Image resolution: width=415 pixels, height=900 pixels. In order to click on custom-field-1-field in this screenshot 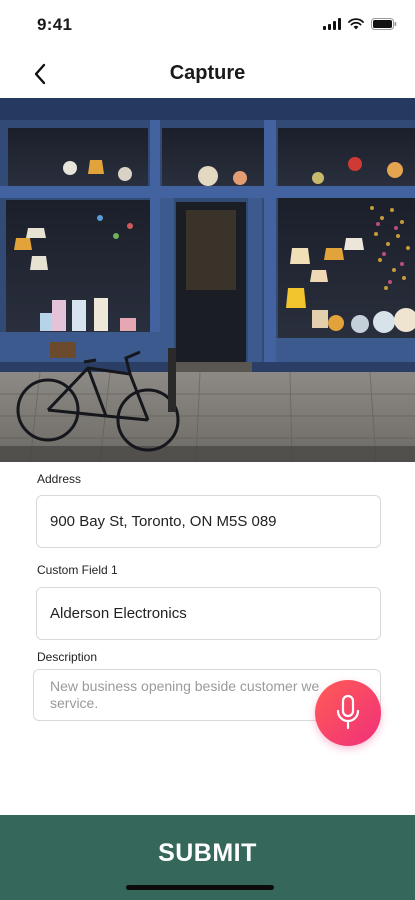, I will do `click(208, 613)`.